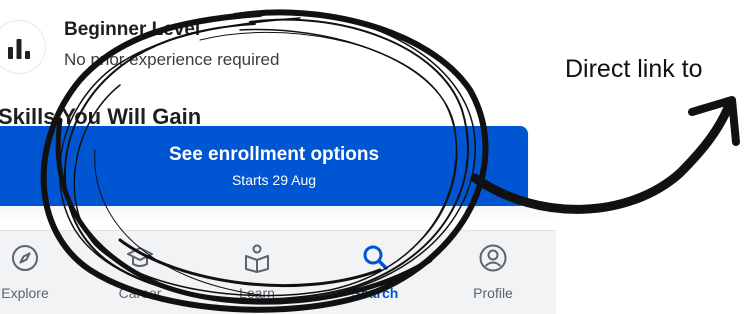 Image resolution: width=750 pixels, height=314 pixels. I want to click on level-title: Beginner Level, so click(132, 29).